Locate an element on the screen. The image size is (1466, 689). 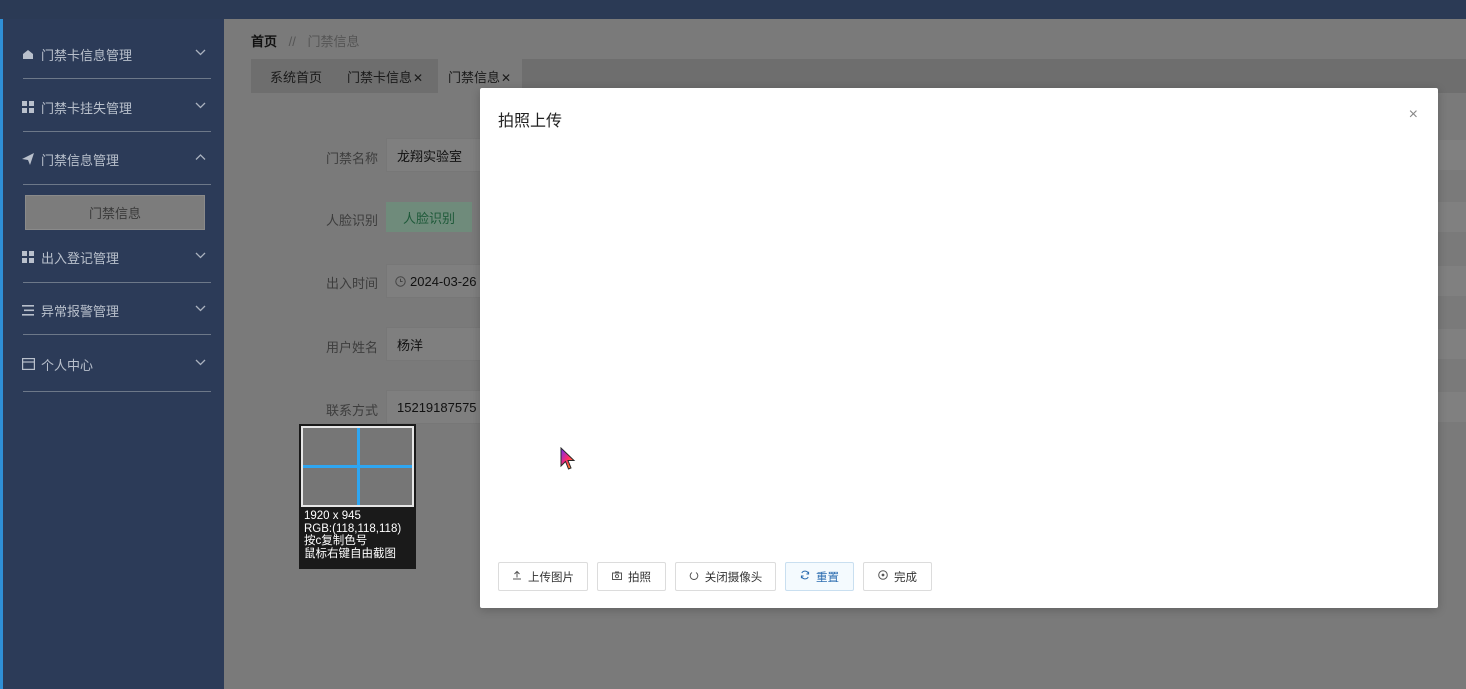
crosshair-vertical is located at coordinates (358, 466).